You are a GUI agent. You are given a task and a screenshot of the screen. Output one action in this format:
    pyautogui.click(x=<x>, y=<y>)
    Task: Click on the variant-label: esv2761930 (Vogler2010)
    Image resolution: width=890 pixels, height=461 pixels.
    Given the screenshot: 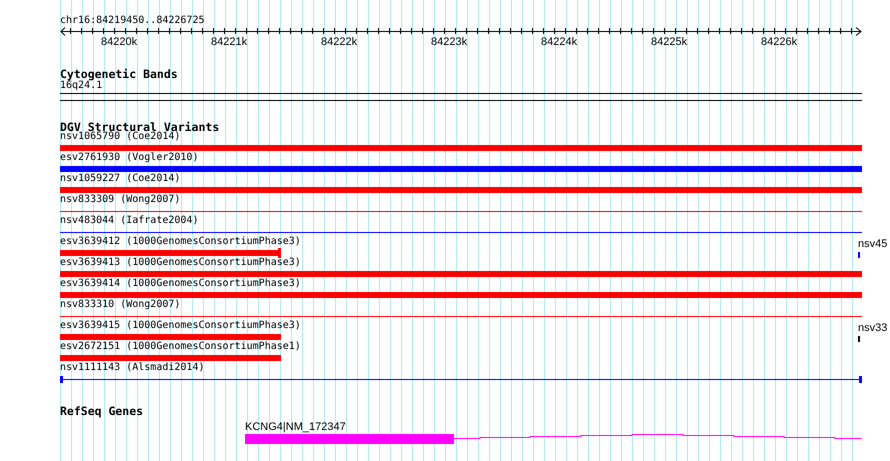 What is the action you would take?
    pyautogui.click(x=129, y=158)
    